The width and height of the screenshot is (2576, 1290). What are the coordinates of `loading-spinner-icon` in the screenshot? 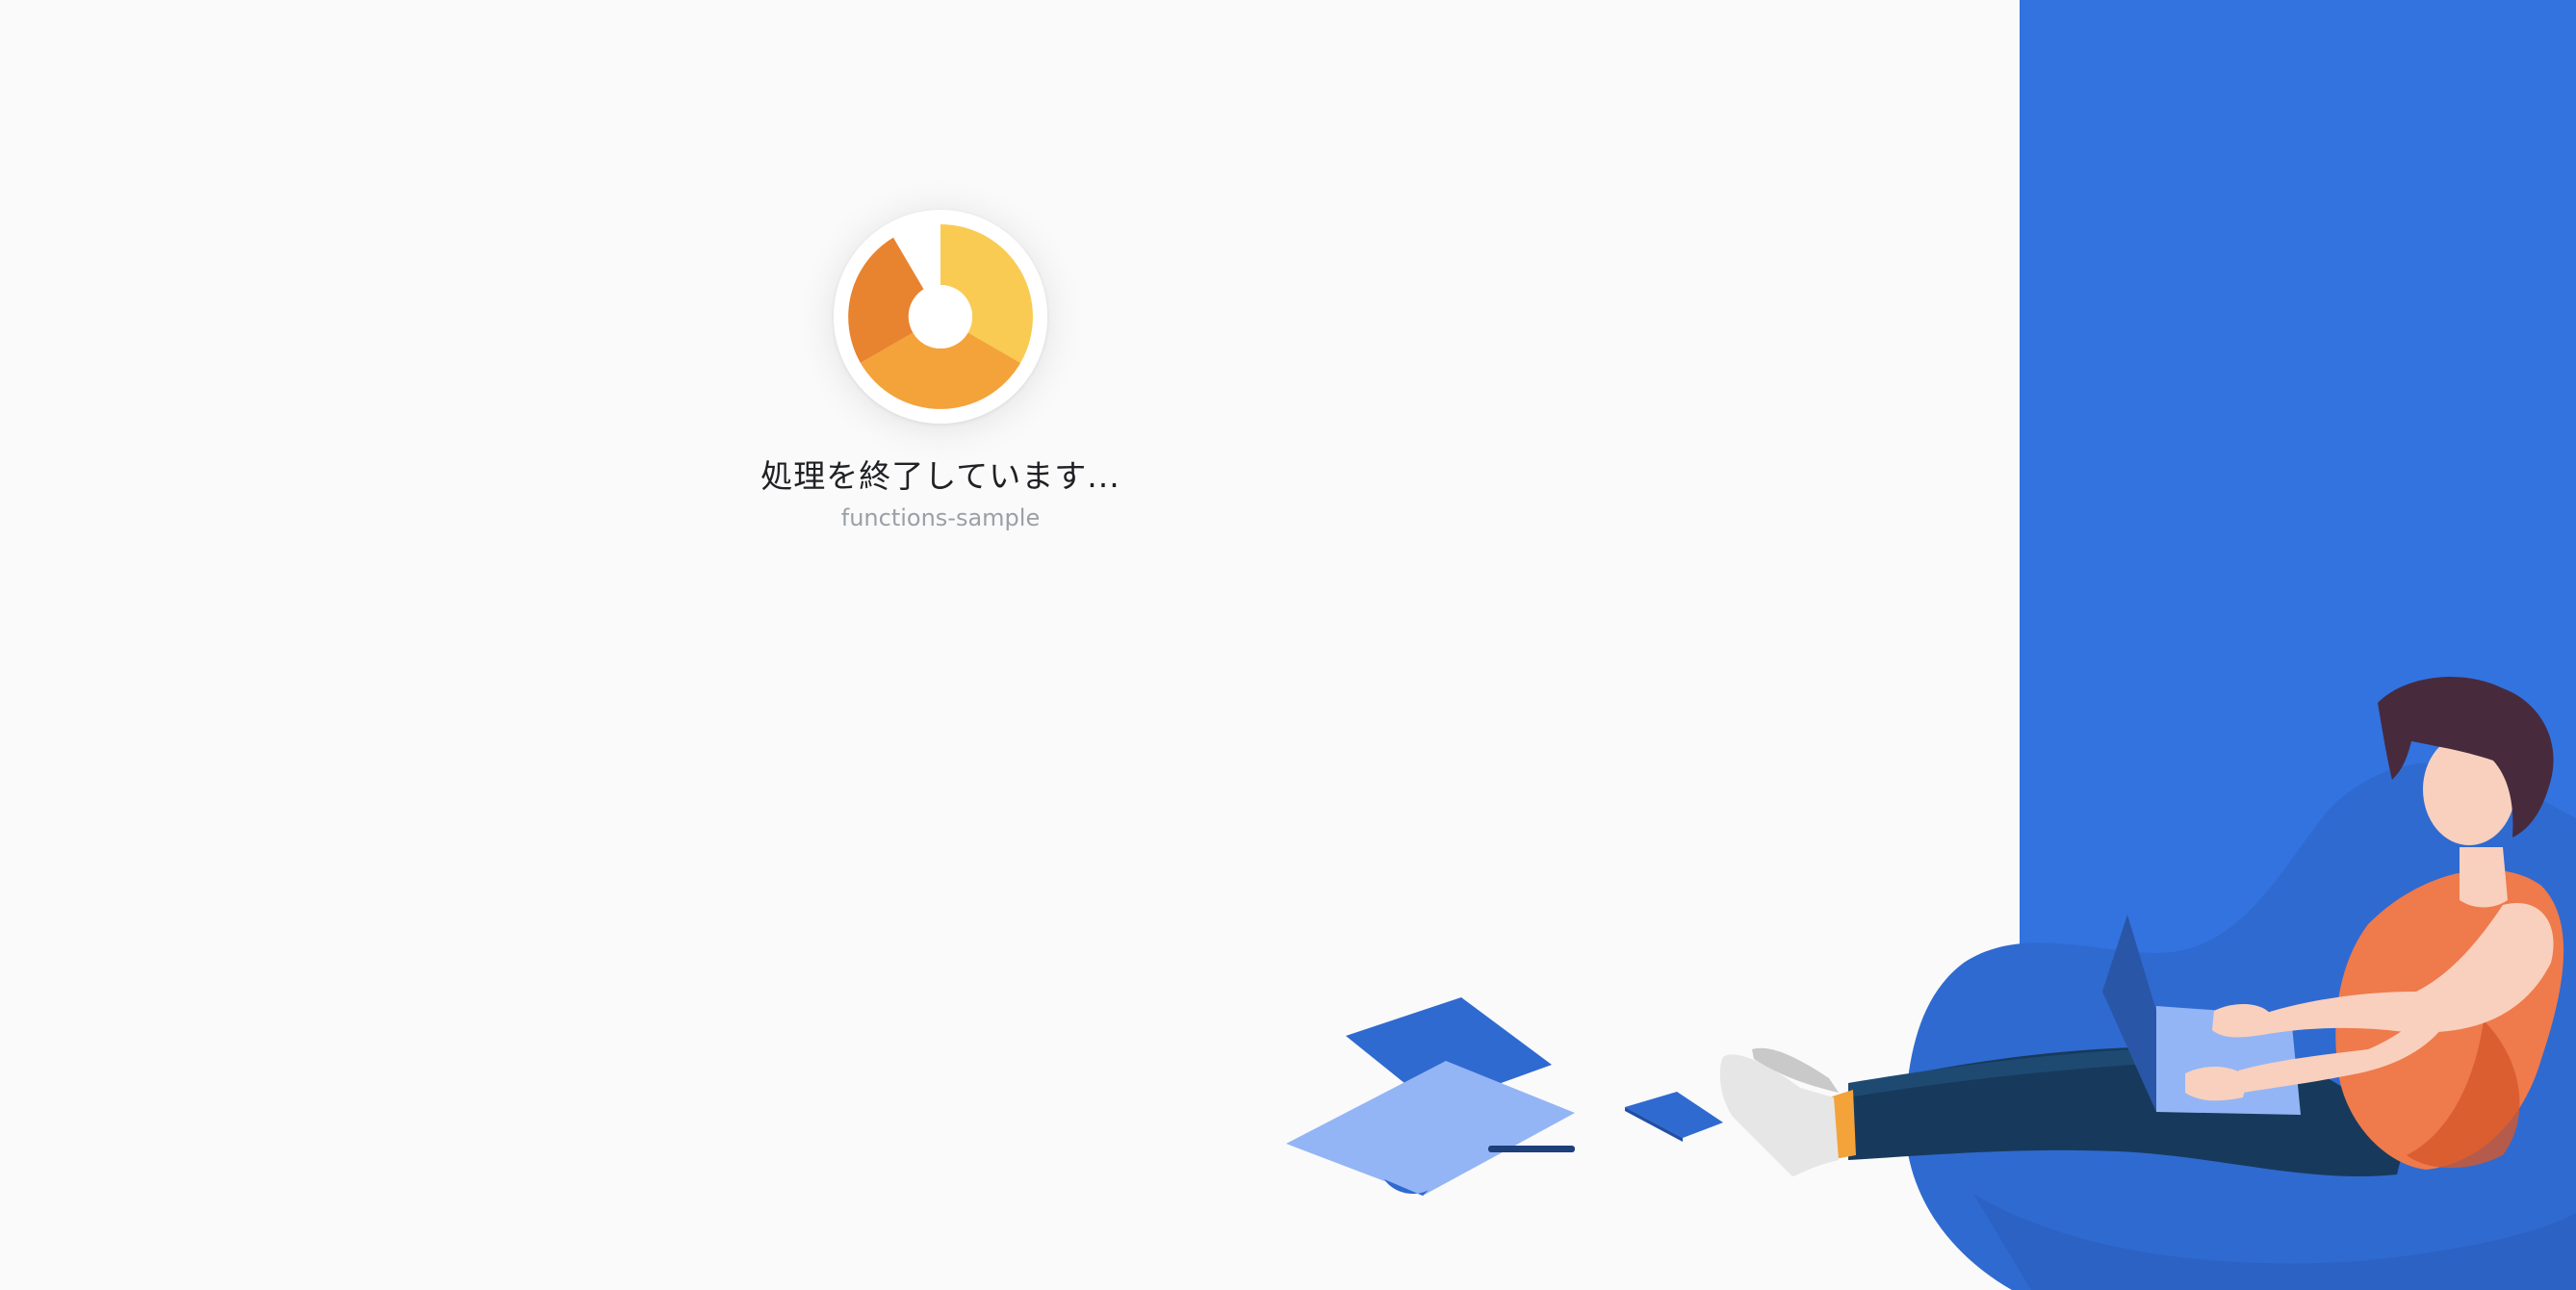 It's located at (941, 317).